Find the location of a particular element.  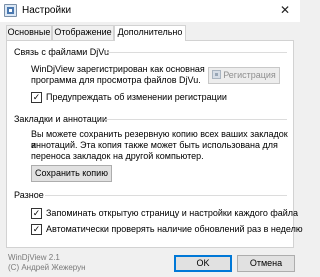

remember-page-checkbox: ✓ is located at coordinates (36, 213).